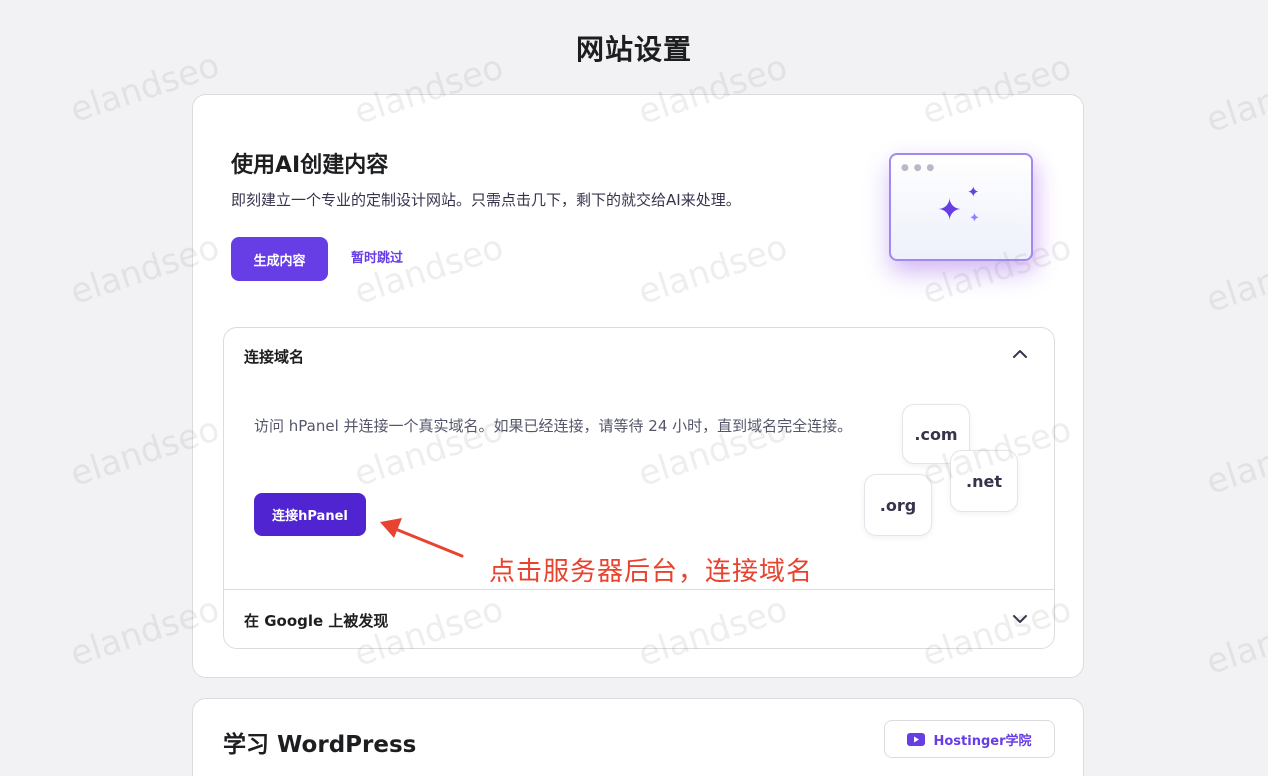 Image resolution: width=1268 pixels, height=776 pixels. Describe the element at coordinates (310, 514) in the screenshot. I see `connect-hpanel-button: 连接hPanel` at that location.